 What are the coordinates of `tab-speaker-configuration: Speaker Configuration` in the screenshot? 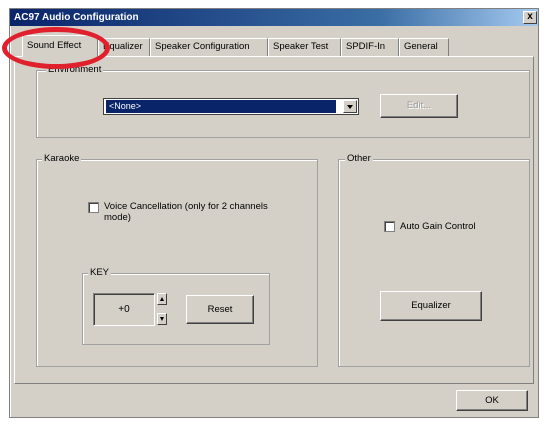 It's located at (209, 47).